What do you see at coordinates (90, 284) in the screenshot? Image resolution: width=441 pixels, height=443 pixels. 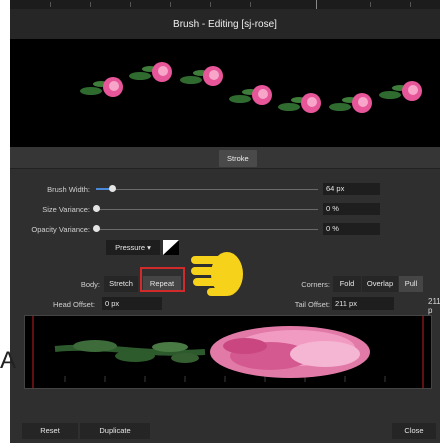 I see `body-label: Body:` at bounding box center [90, 284].